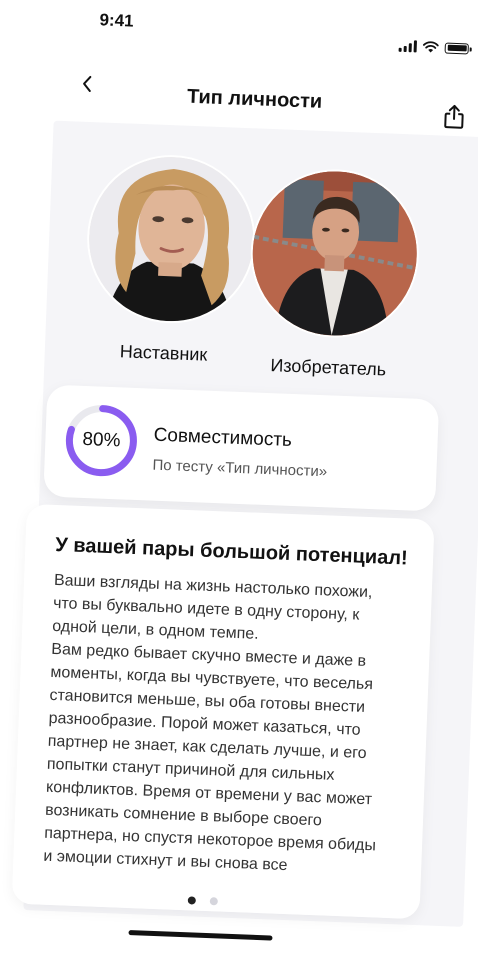 The height and width of the screenshot is (969, 478). I want to click on status-time: 9:41, so click(116, 20).